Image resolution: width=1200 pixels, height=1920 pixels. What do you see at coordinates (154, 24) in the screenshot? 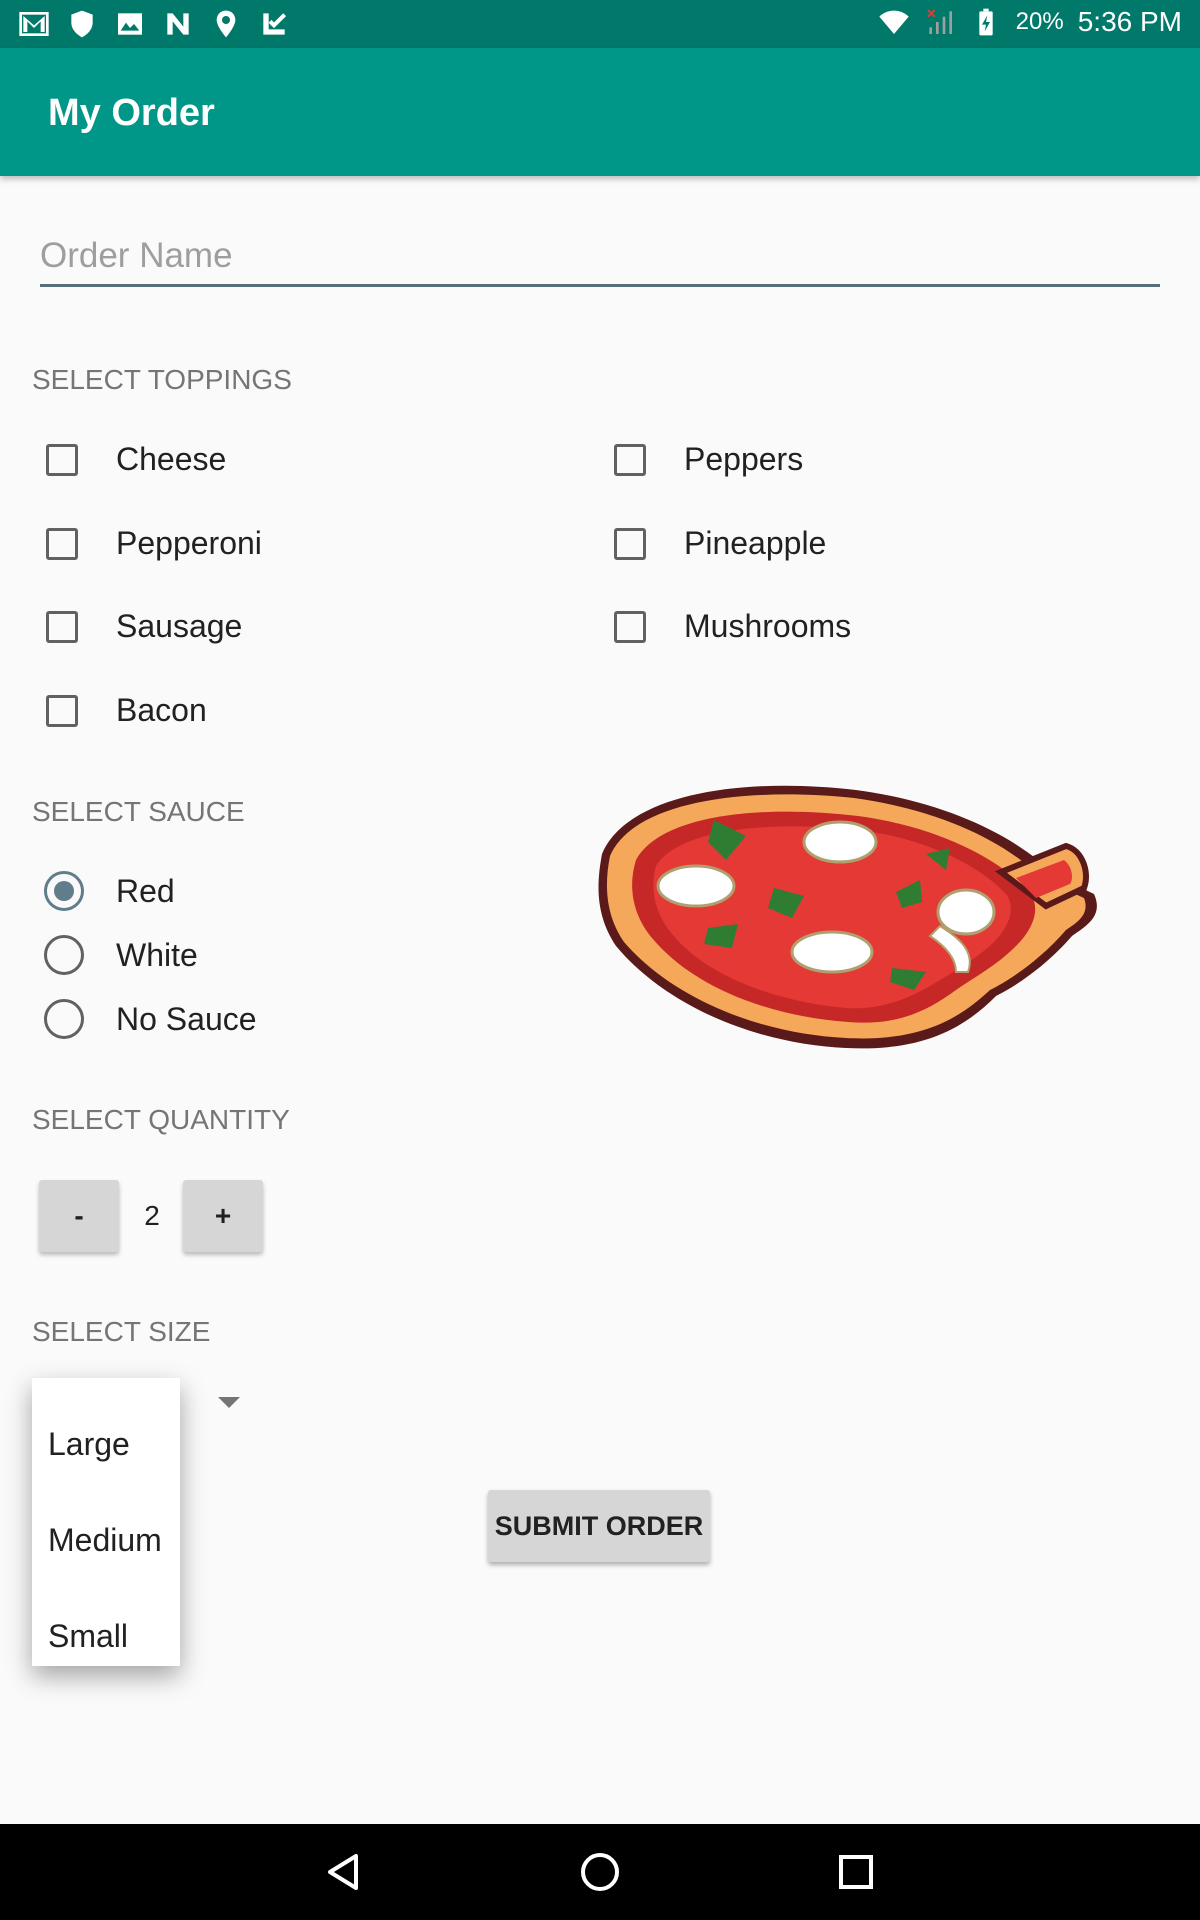
I see `status-icons-left` at bounding box center [154, 24].